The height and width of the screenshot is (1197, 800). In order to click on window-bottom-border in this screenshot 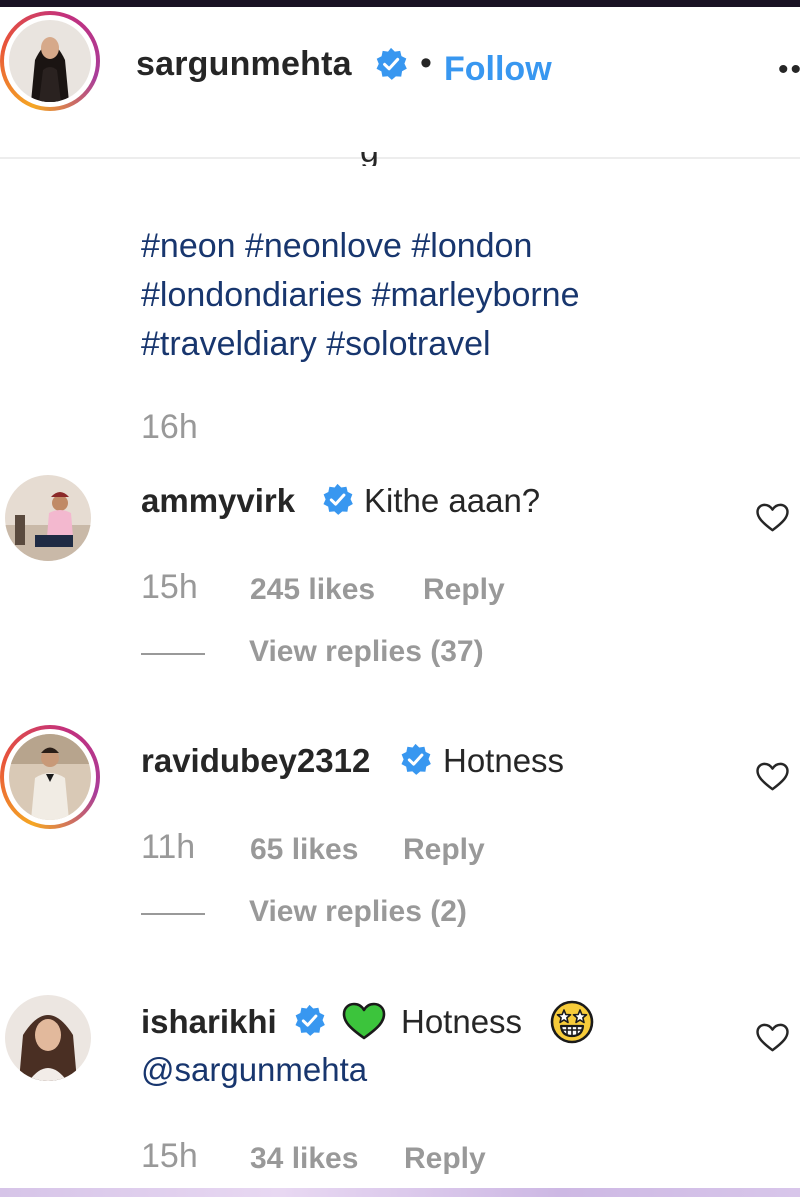, I will do `click(400, 1192)`.